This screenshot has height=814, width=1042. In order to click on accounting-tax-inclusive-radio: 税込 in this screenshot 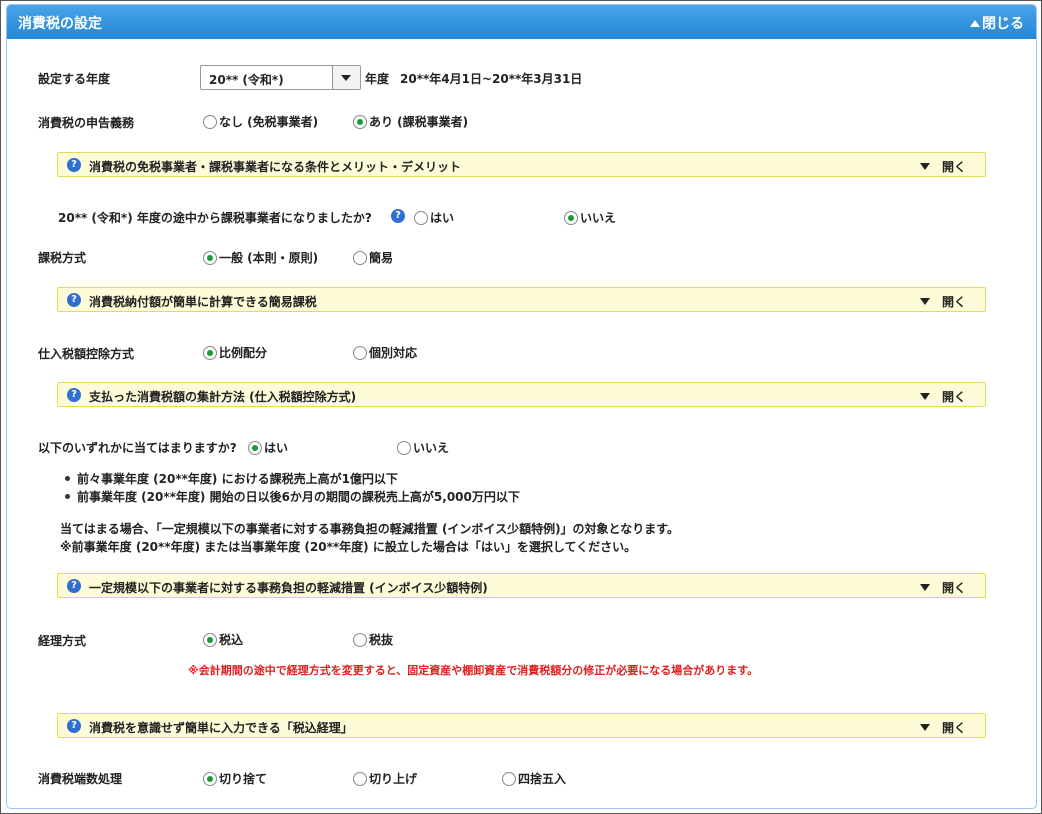, I will do `click(223, 639)`.